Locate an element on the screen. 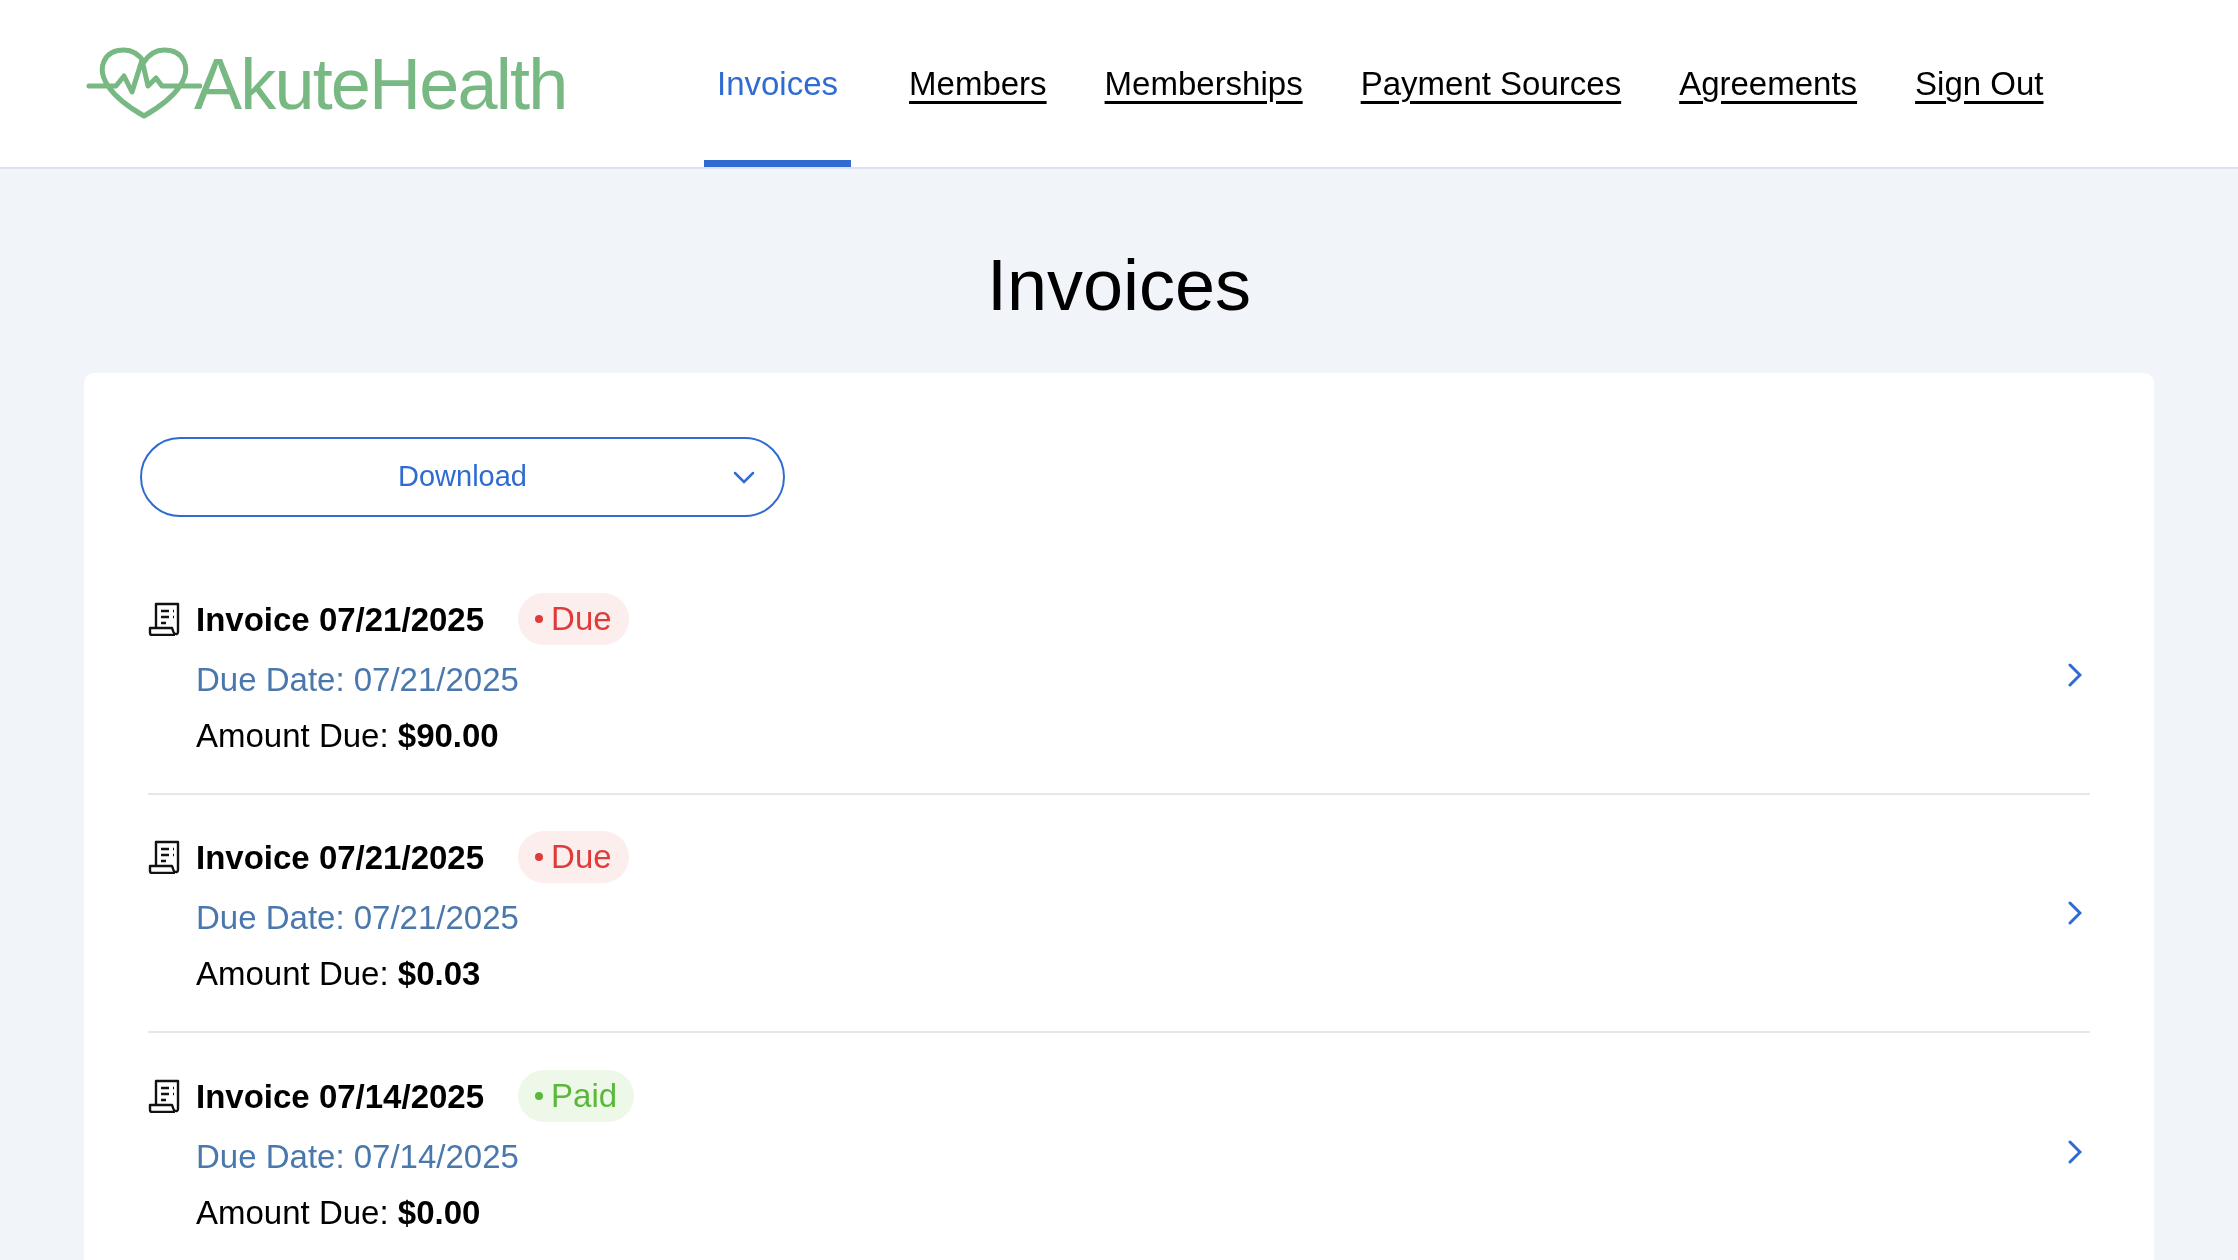 This screenshot has width=2238, height=1260. chevron-down-icon is located at coordinates (744, 478).